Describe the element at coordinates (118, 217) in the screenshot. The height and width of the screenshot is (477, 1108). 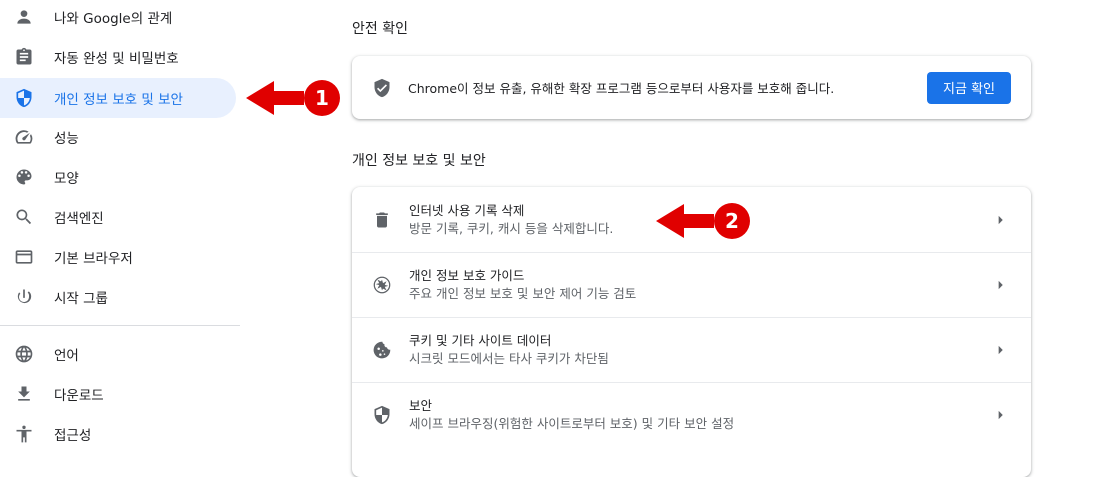
I see `sidebar-item-search-engine: 검색엔진` at that location.